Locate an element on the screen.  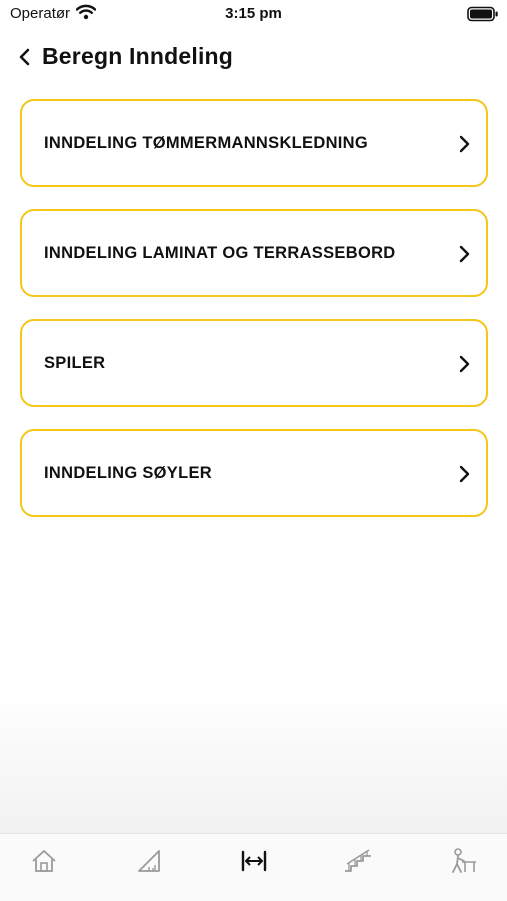
menu-item-label: INNDELING TØMMERMANNSKLEDNING is located at coordinates (206, 142).